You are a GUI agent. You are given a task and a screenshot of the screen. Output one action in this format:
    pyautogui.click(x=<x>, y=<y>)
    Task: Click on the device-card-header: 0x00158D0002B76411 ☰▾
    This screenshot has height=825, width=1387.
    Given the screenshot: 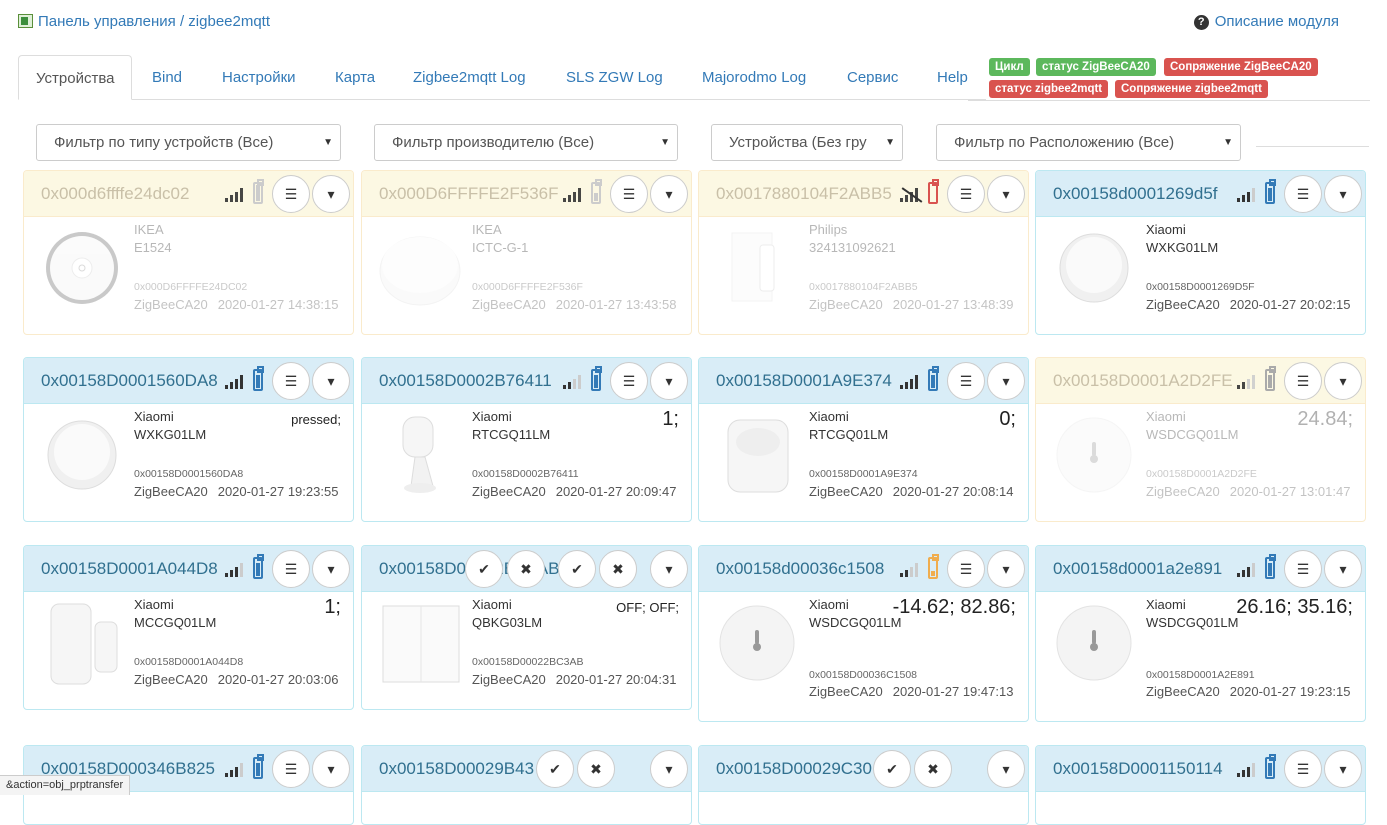 What is the action you would take?
    pyautogui.click(x=526, y=381)
    